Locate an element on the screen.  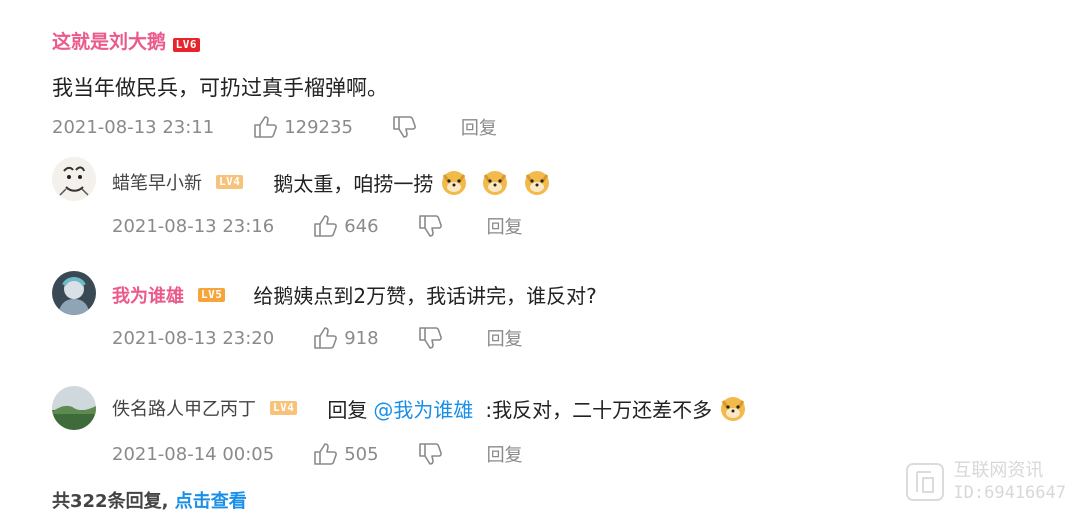
reply-2-meta: 2021-08-13 23:20 918 回复 is located at coordinates (317, 338).